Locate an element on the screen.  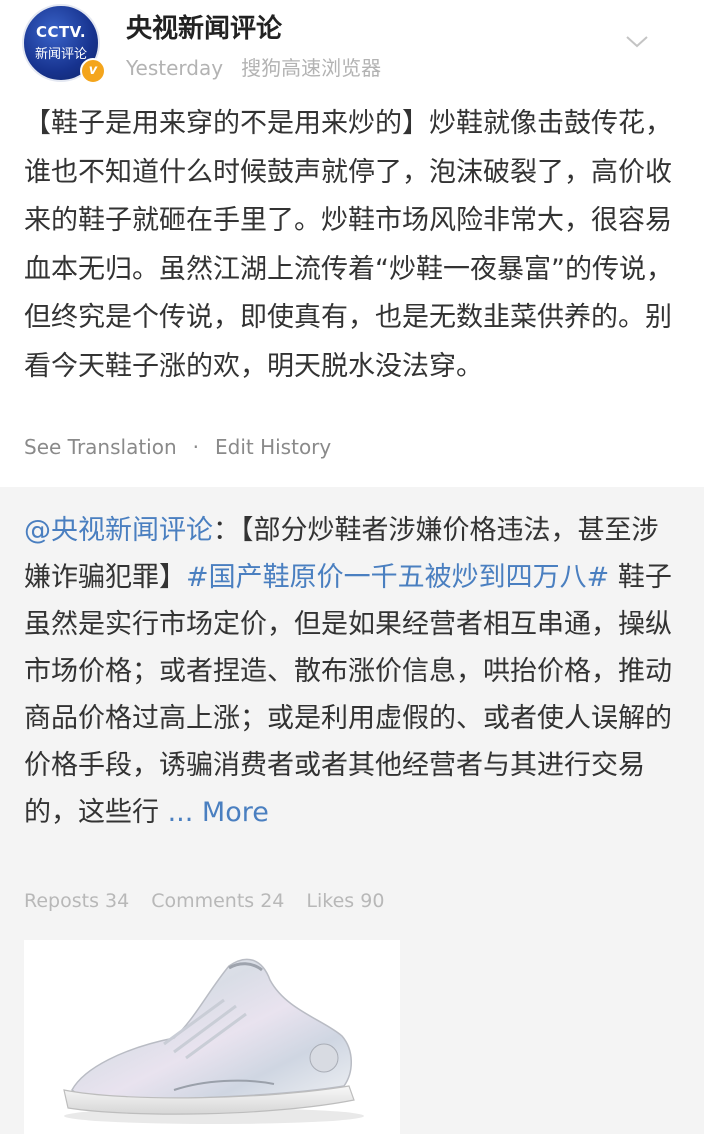
hashtag-link: #国产鞋原价一千五被炒到四万八# is located at coordinates (397, 577).